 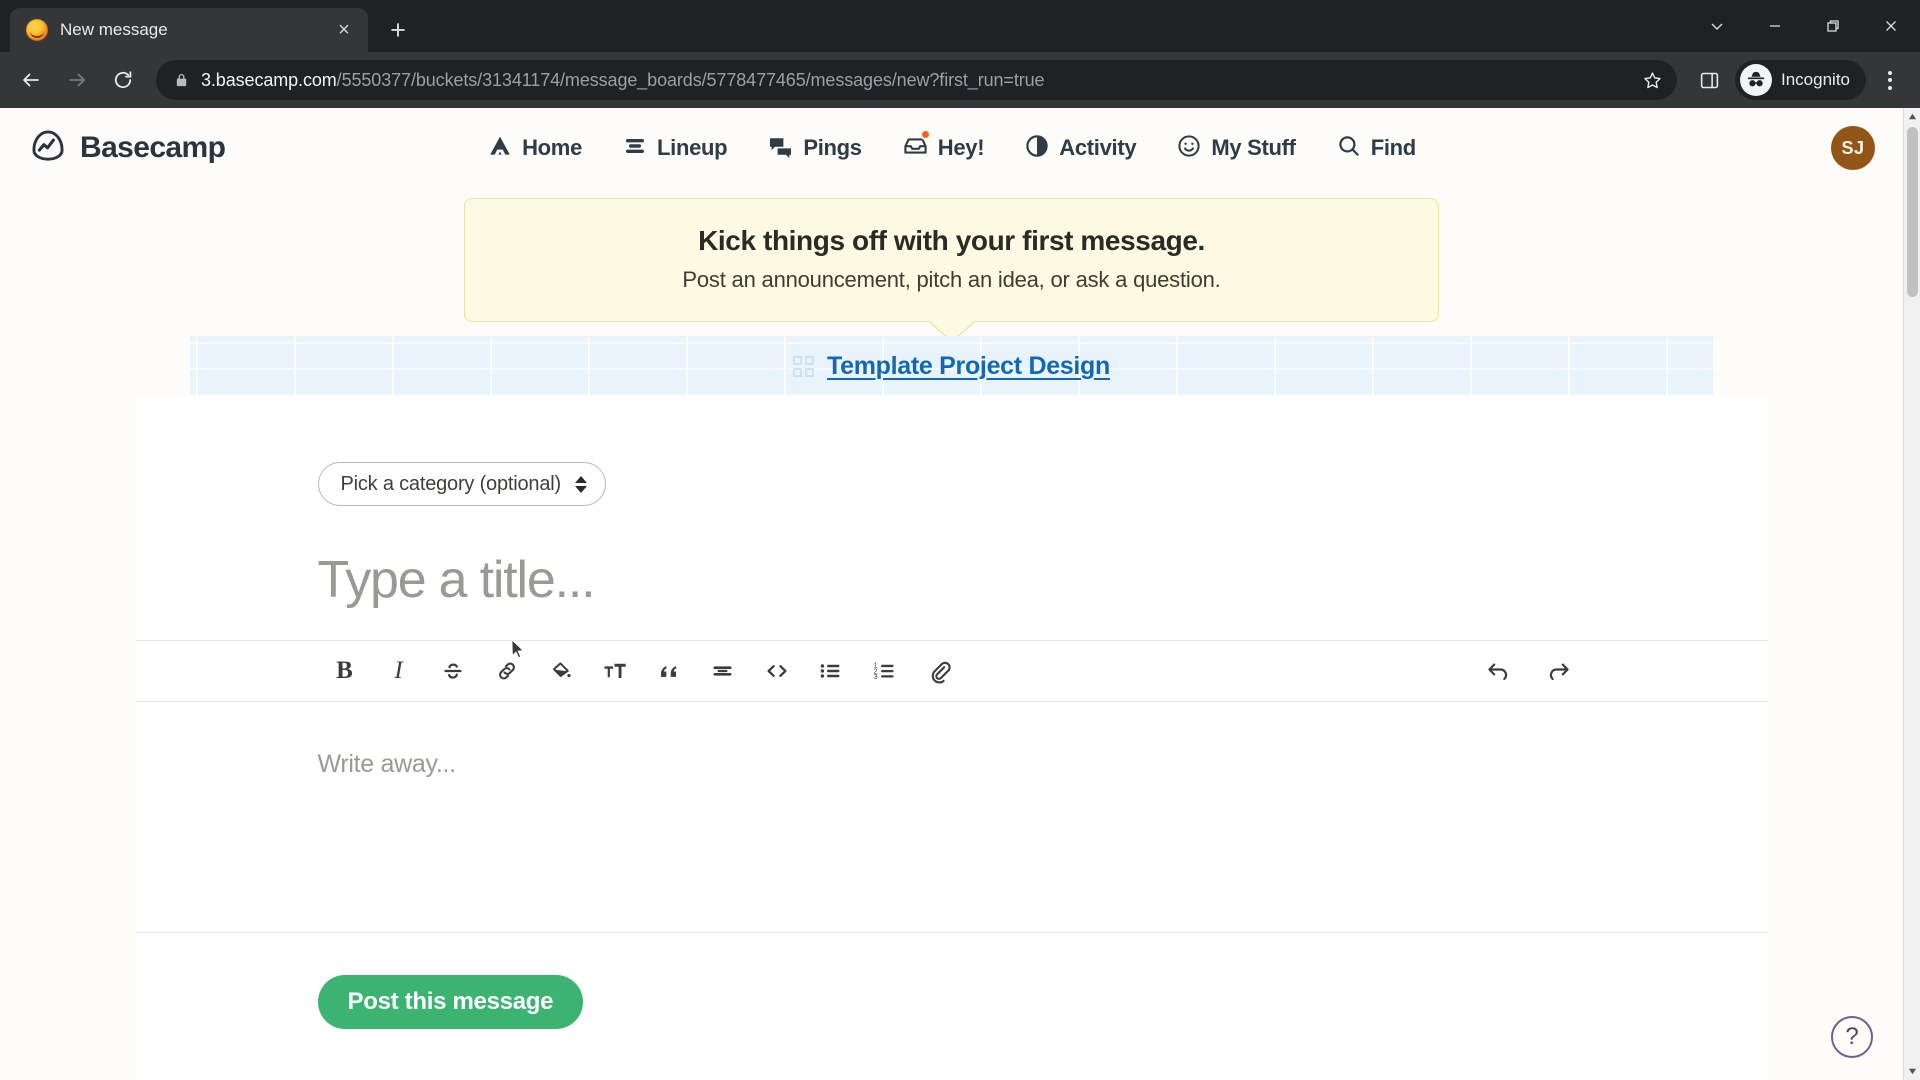 What do you see at coordinates (635, 148) in the screenshot?
I see `lineup-bars-icon` at bounding box center [635, 148].